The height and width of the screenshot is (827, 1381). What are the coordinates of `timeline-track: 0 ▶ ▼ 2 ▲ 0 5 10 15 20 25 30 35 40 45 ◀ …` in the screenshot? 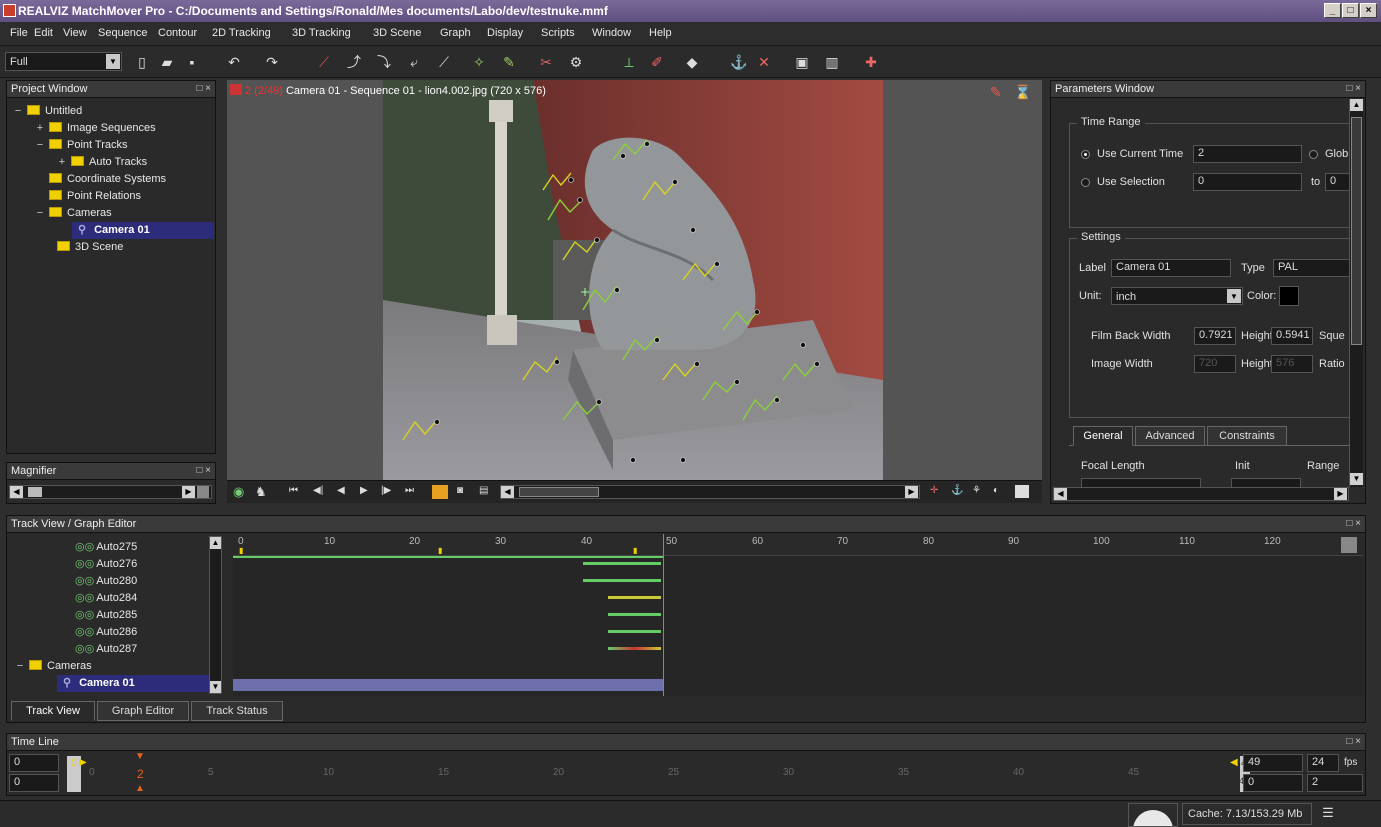 It's located at (658, 773).